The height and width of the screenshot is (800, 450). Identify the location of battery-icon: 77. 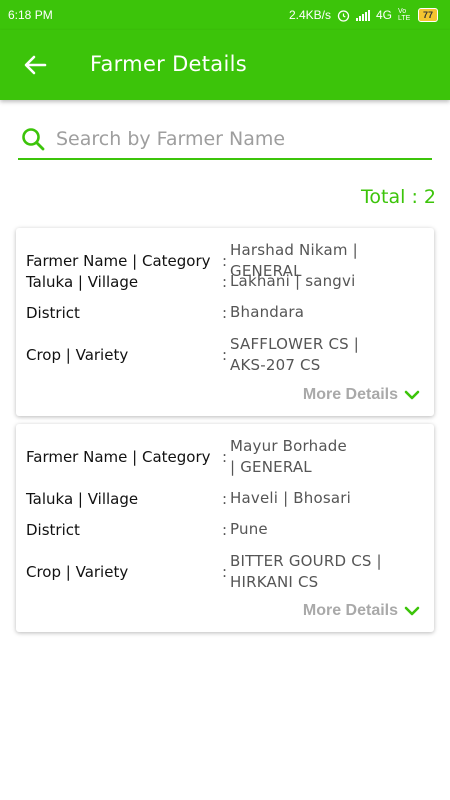
(427, 15).